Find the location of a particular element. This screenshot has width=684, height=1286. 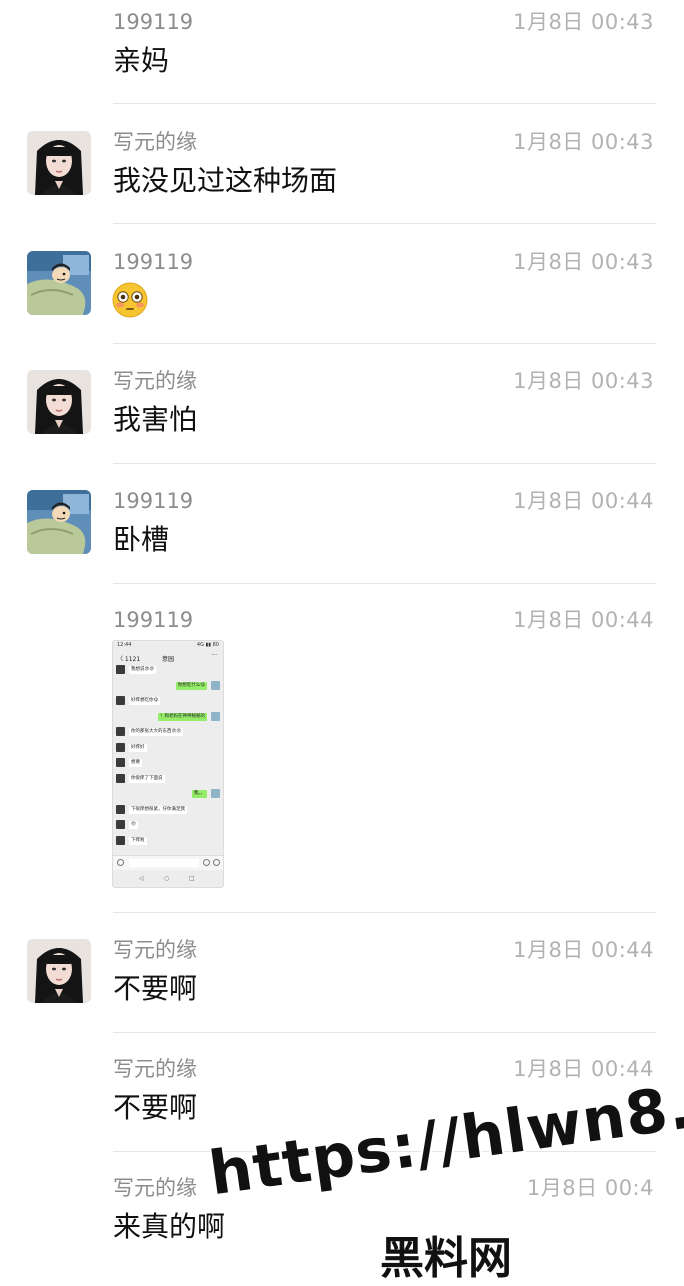

message-text: 卧槽 is located at coordinates (141, 539).